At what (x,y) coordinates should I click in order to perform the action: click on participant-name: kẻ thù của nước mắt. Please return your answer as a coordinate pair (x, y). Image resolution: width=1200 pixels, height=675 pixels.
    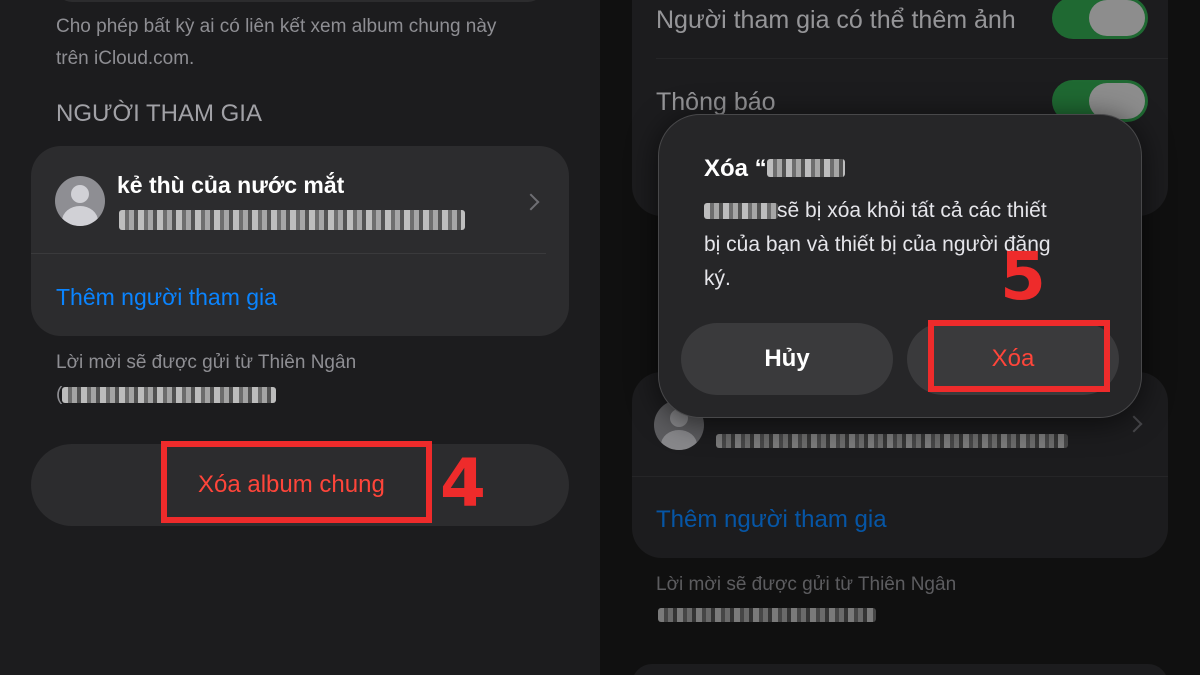
    Looking at the image, I should click on (231, 185).